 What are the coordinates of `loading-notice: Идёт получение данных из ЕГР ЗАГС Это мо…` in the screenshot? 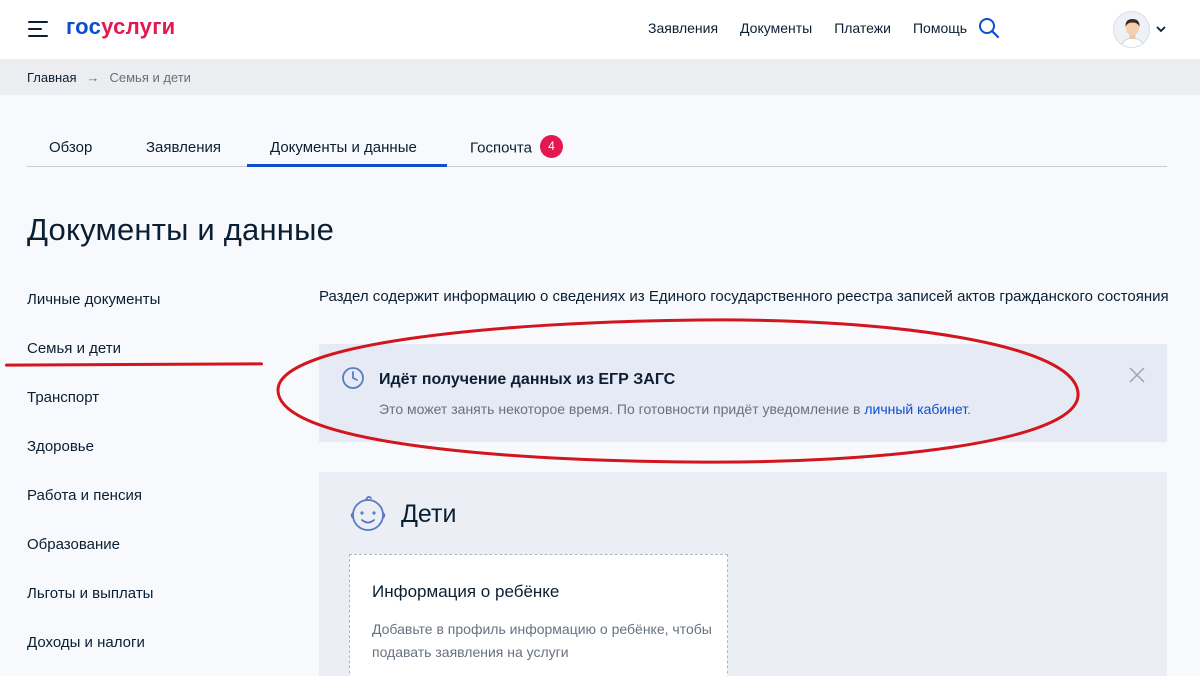 It's located at (743, 393).